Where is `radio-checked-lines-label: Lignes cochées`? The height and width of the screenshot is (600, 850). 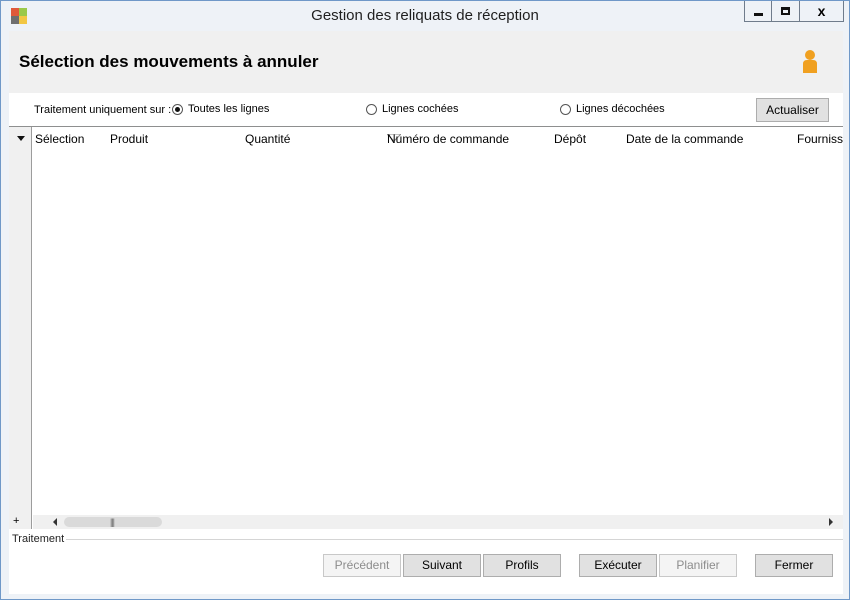
radio-checked-lines-label: Lignes cochées is located at coordinates (420, 109).